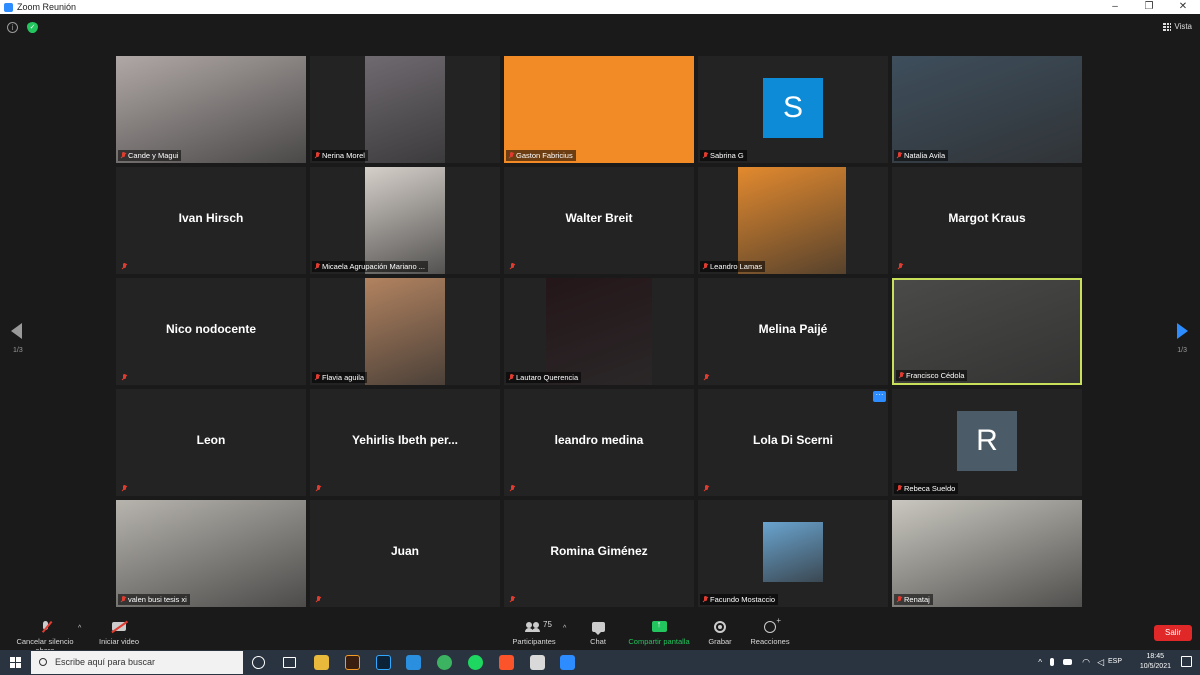 The image size is (1200, 675). I want to click on more-options-icon: ···, so click(879, 396).